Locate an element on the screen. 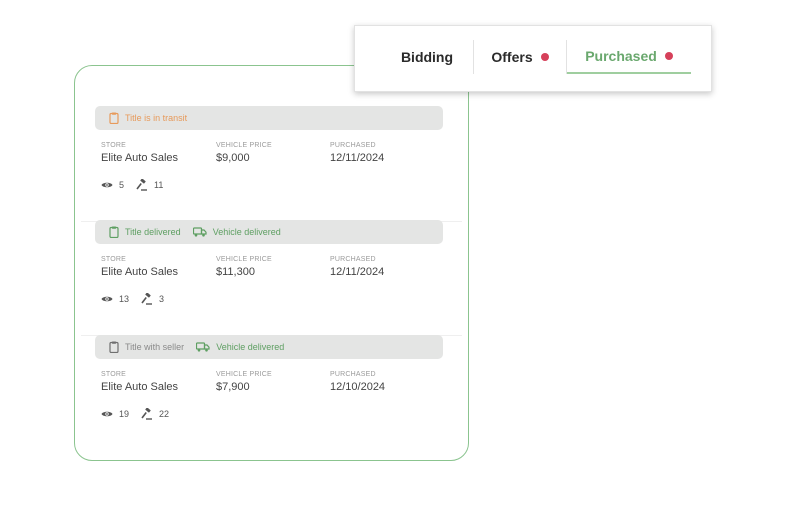 The height and width of the screenshot is (509, 800). status-text: Title is in transit is located at coordinates (156, 118).